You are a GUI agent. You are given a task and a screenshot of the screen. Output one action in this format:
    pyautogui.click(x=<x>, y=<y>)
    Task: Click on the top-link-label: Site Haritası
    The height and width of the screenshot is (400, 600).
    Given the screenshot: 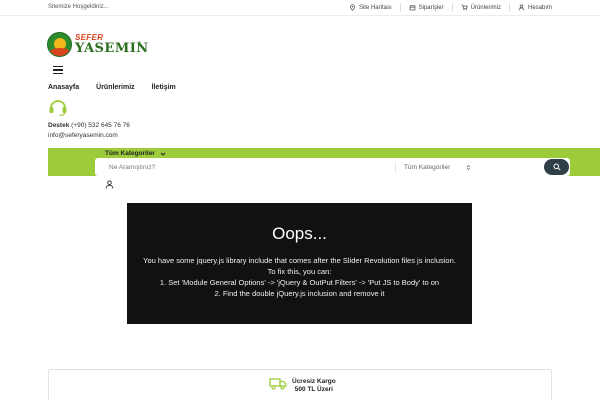 What is the action you would take?
    pyautogui.click(x=375, y=7)
    